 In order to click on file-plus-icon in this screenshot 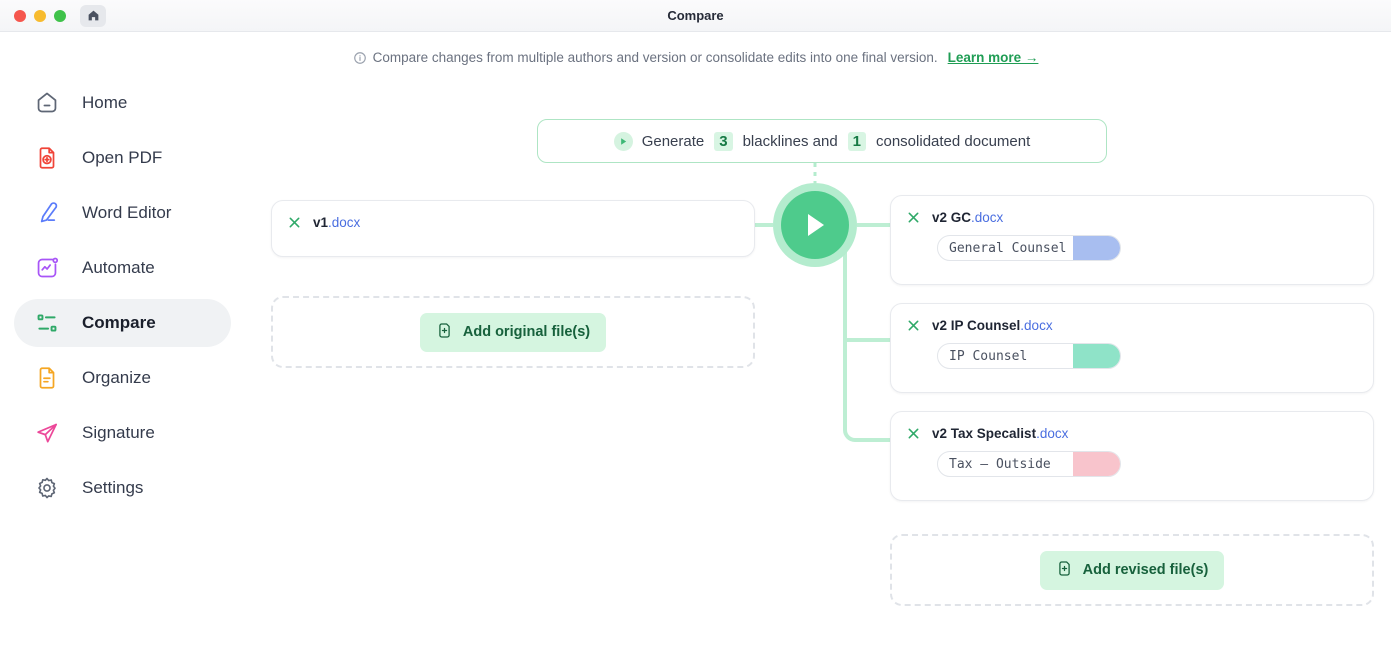, I will do `click(47, 158)`.